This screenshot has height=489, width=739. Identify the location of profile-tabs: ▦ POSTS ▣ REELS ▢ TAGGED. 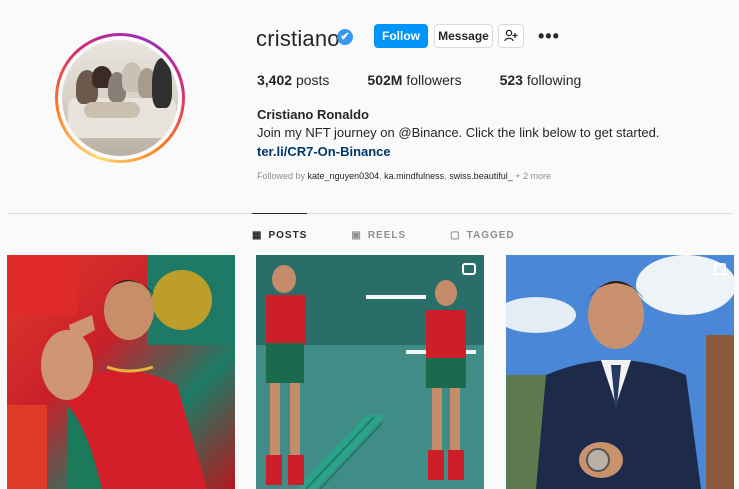
(405, 235).